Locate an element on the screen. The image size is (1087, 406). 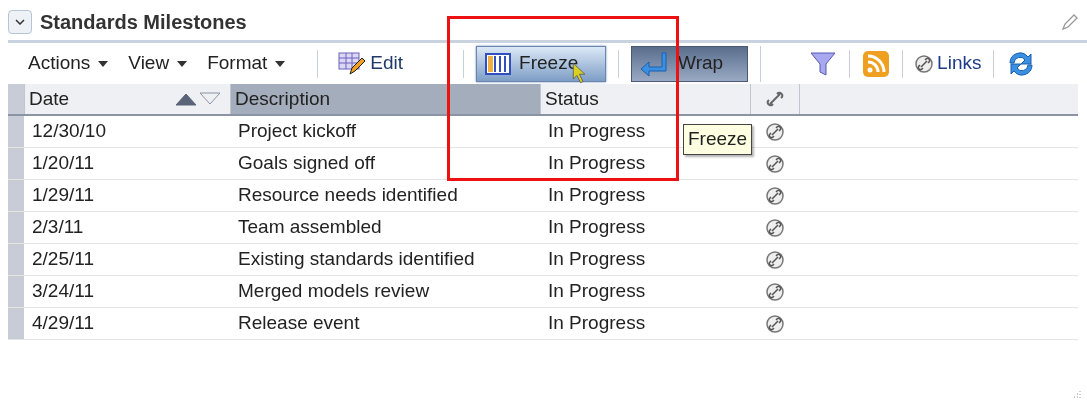
column-header is located at coordinates (775, 99).